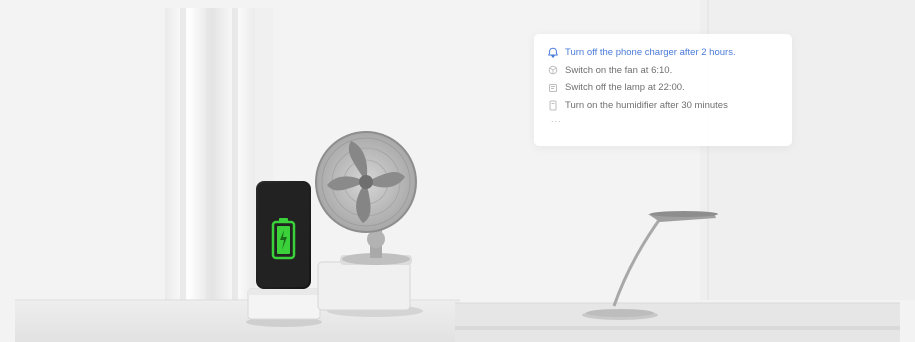 This screenshot has height=342, width=915. Describe the element at coordinates (677, 322) in the screenshot. I see `desk-right` at that location.